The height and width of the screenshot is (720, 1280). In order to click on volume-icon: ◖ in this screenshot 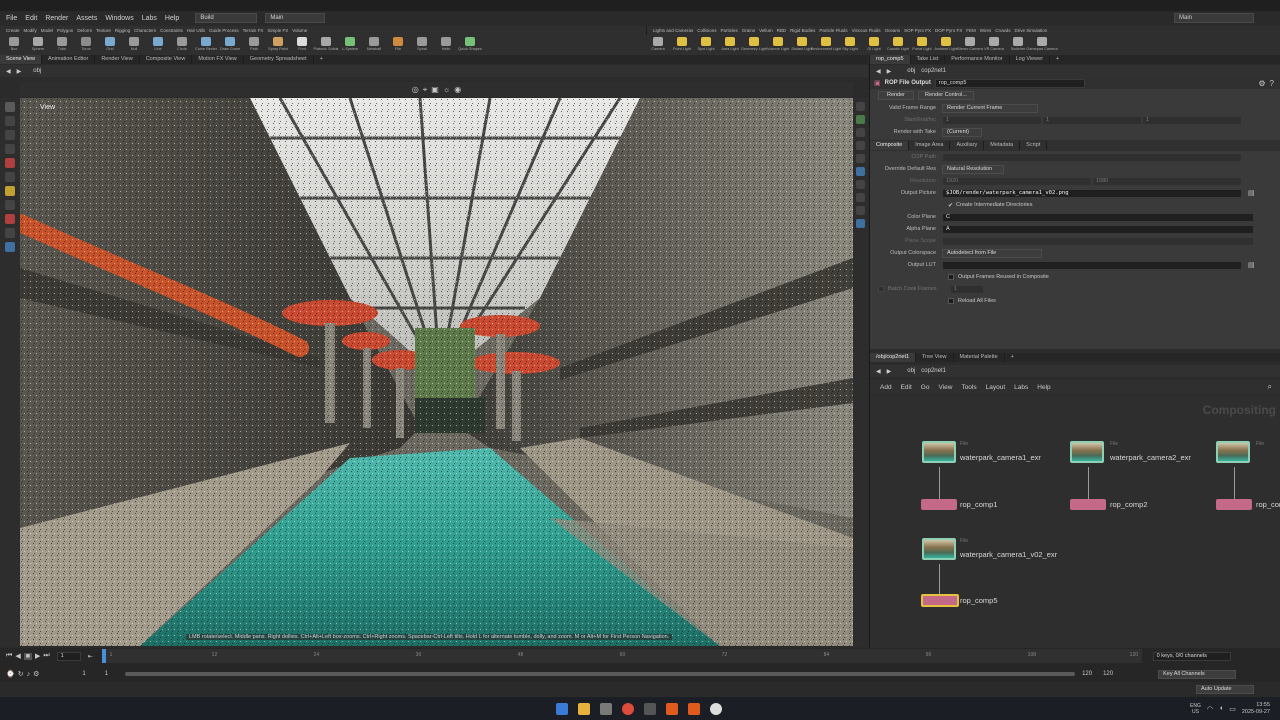, I will do `click(1221, 708)`.